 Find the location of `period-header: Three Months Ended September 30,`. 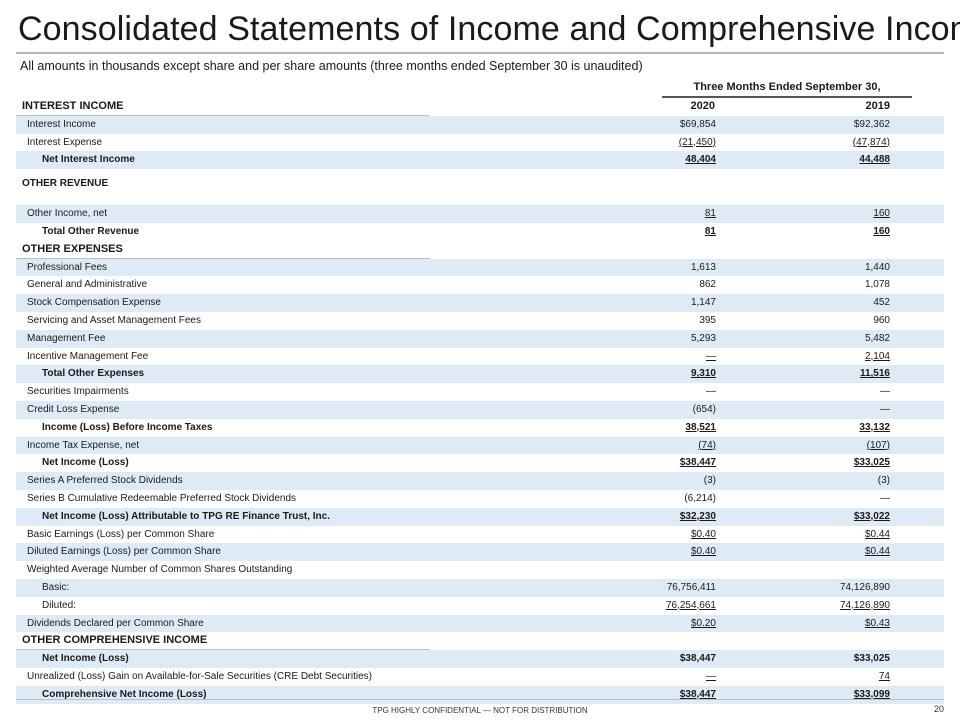

period-header: Three Months Ended September 30, is located at coordinates (787, 87).